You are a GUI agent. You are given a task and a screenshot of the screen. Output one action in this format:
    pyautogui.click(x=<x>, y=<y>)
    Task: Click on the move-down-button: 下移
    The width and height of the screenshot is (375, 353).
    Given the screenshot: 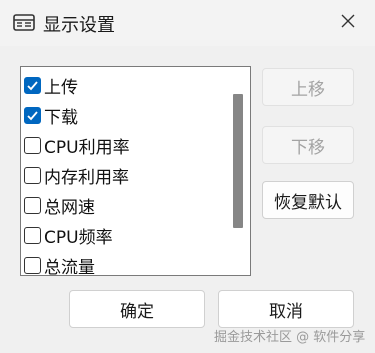 What is the action you would take?
    pyautogui.click(x=308, y=145)
    